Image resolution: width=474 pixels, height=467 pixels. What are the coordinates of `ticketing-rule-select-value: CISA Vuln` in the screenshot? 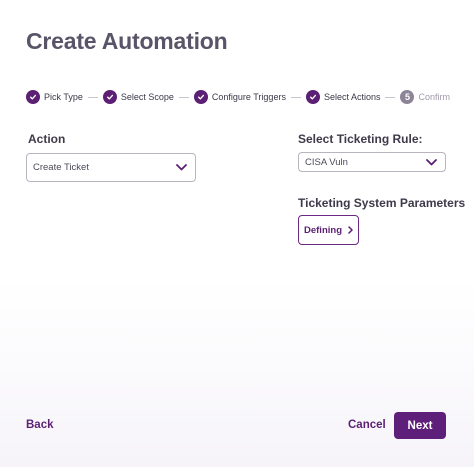 It's located at (326, 162).